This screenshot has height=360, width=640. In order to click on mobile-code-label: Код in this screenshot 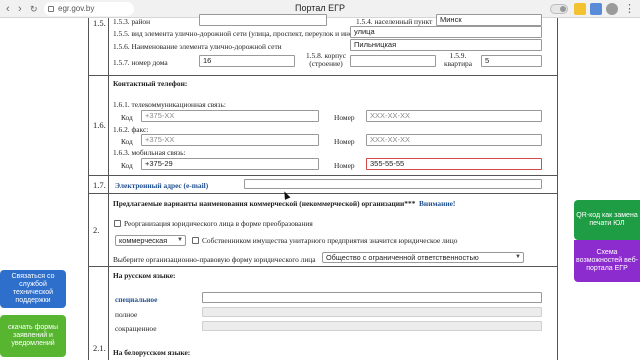, I will do `click(127, 165)`.